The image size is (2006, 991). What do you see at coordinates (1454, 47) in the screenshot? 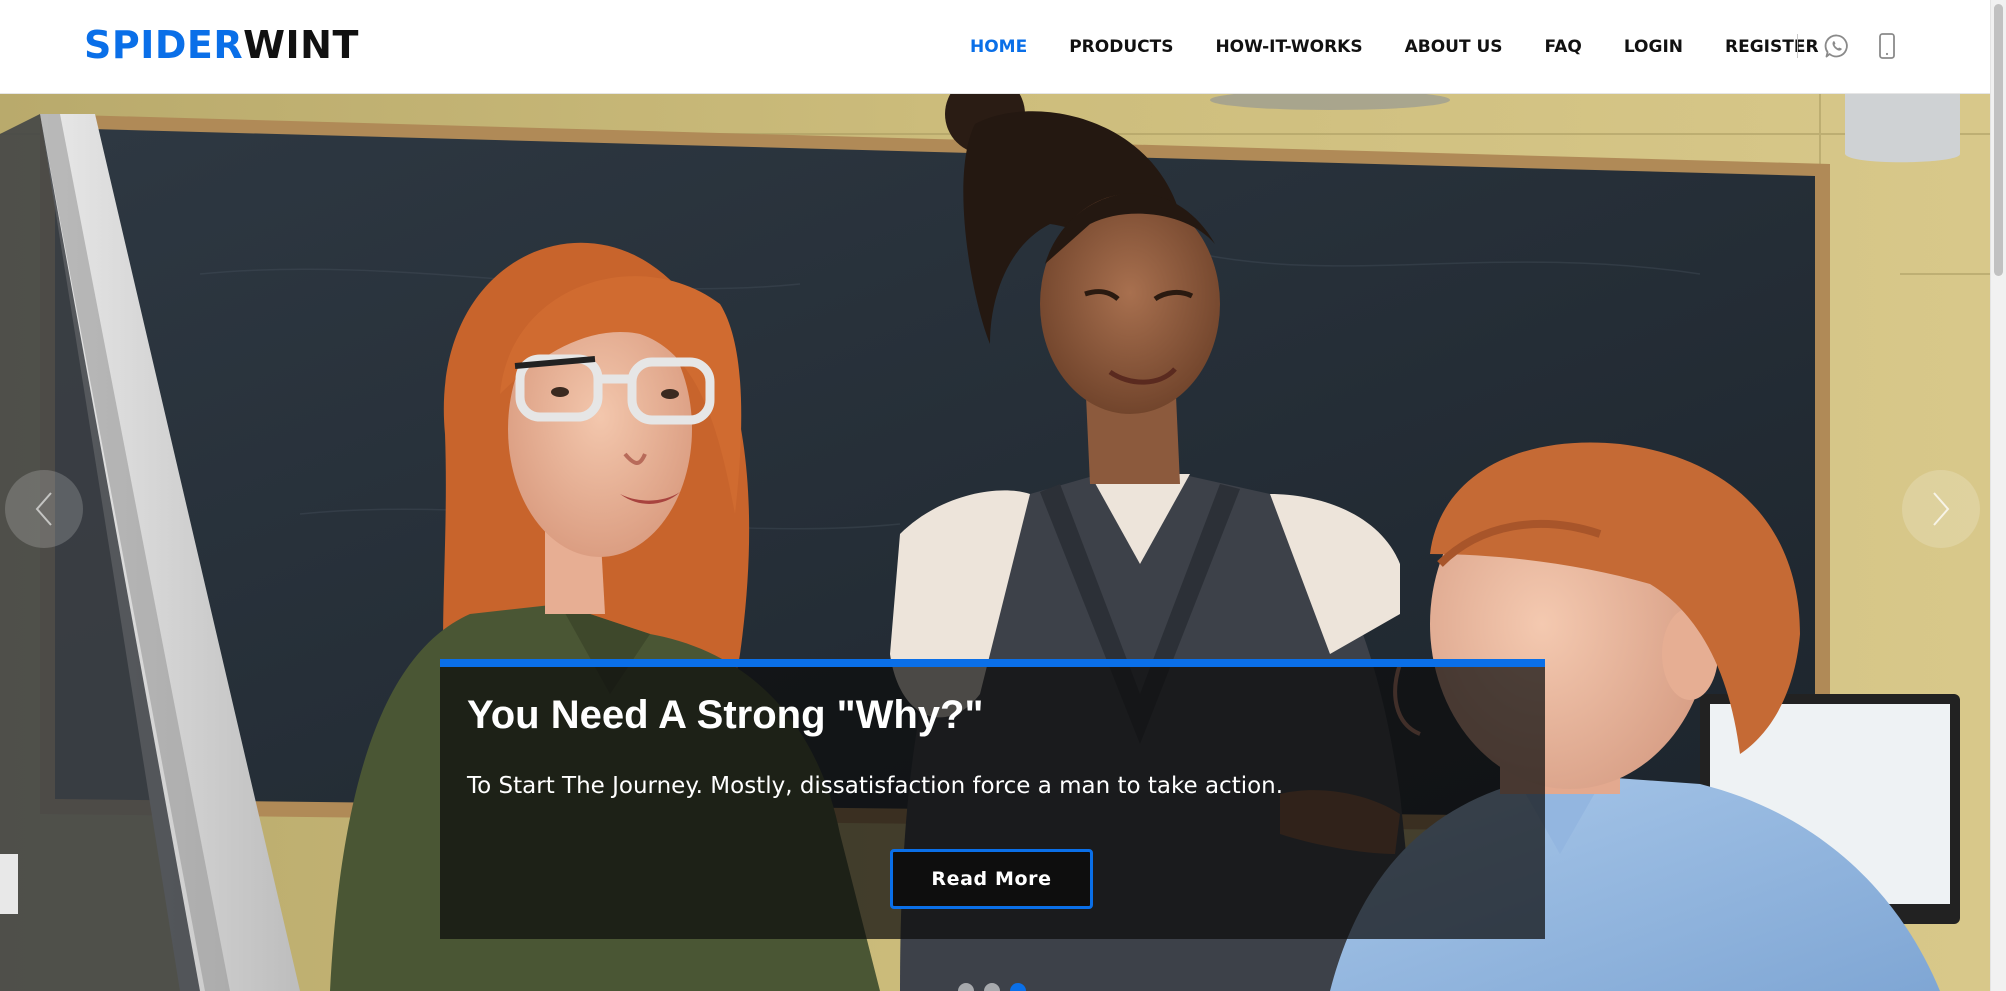
I see `nav-item-about-us: ABOUT US` at bounding box center [1454, 47].